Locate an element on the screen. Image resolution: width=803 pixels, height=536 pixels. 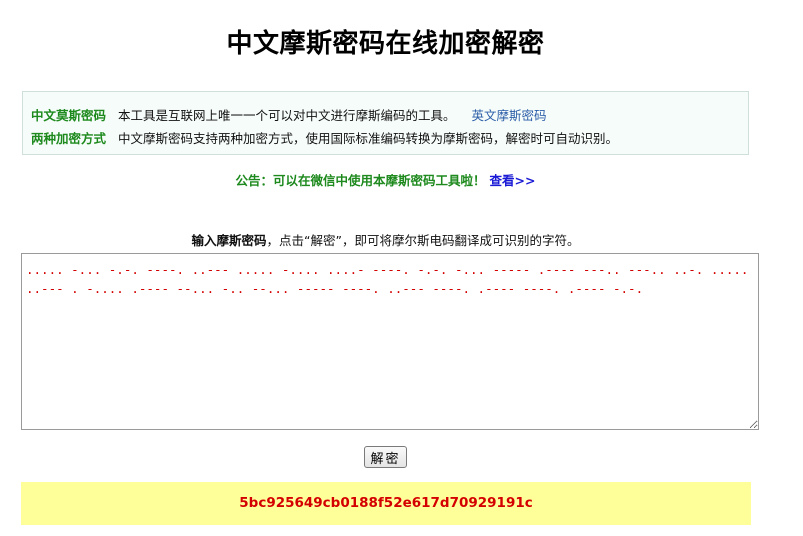
notice-view-link: 查看>> is located at coordinates (513, 180).